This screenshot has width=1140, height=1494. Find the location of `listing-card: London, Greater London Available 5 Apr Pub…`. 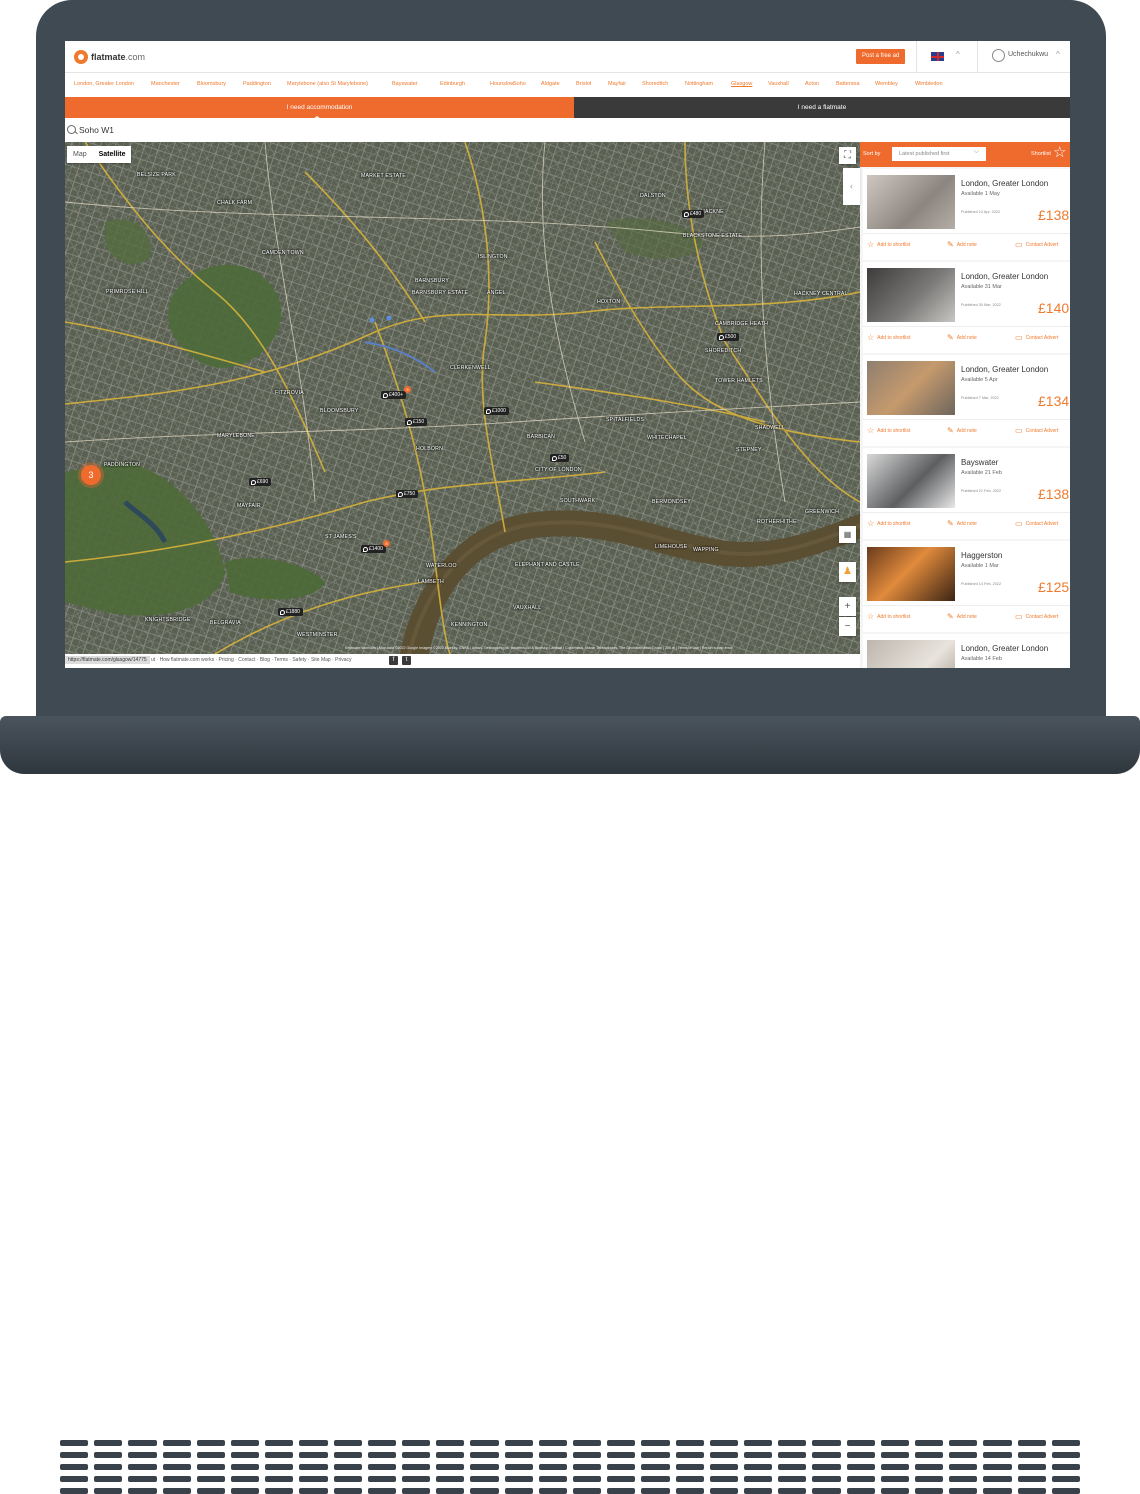

listing-card: London, Greater London Available 5 Apr Pub… is located at coordinates (966, 400).